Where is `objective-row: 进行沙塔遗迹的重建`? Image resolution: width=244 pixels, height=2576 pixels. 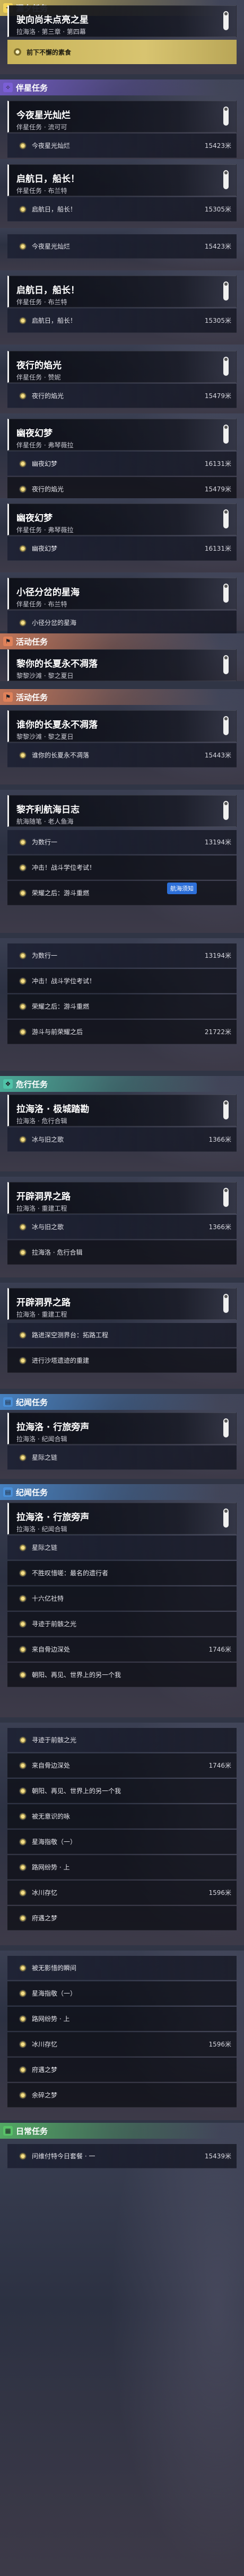 objective-row: 进行沙塔遗迹的重建 is located at coordinates (122, 1360).